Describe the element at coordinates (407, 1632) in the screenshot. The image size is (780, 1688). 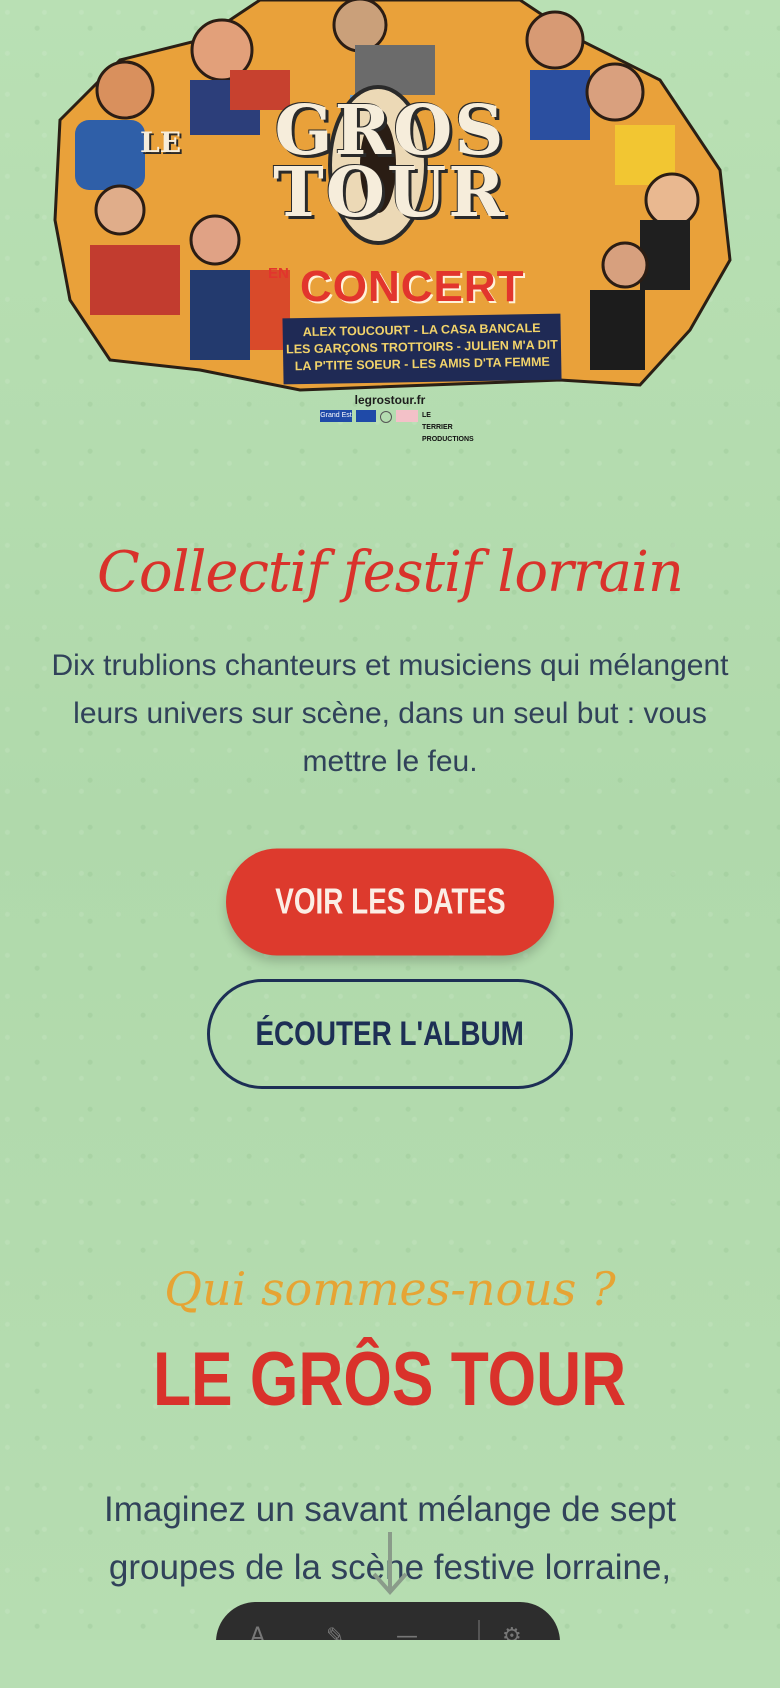
I see `minus-icon: —` at that location.